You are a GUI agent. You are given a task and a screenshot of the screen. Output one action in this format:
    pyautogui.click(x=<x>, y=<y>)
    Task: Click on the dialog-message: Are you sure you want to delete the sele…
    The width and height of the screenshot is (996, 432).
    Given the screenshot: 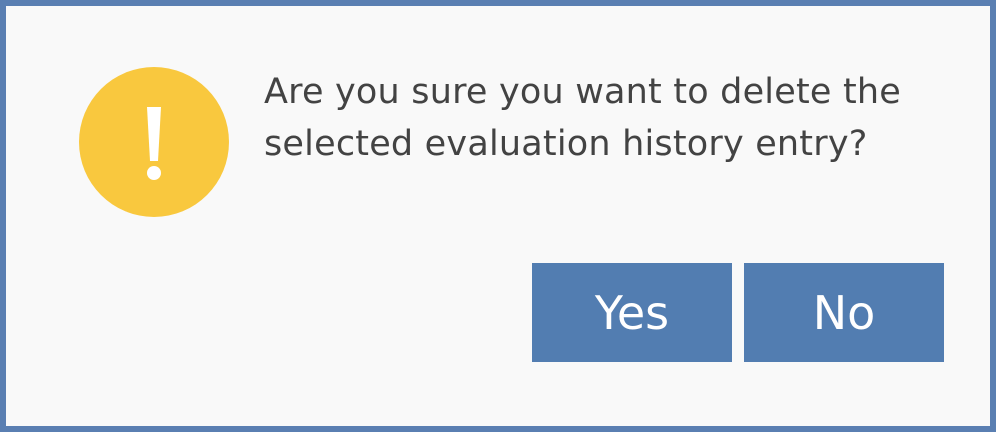 What is the action you would take?
    pyautogui.click(x=582, y=118)
    